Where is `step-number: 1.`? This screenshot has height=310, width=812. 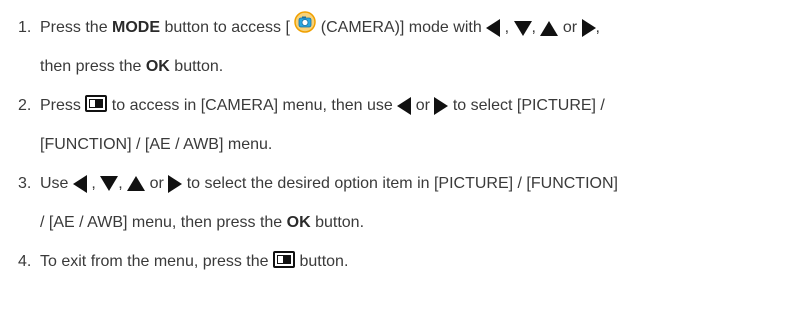 step-number: 1. is located at coordinates (25, 28).